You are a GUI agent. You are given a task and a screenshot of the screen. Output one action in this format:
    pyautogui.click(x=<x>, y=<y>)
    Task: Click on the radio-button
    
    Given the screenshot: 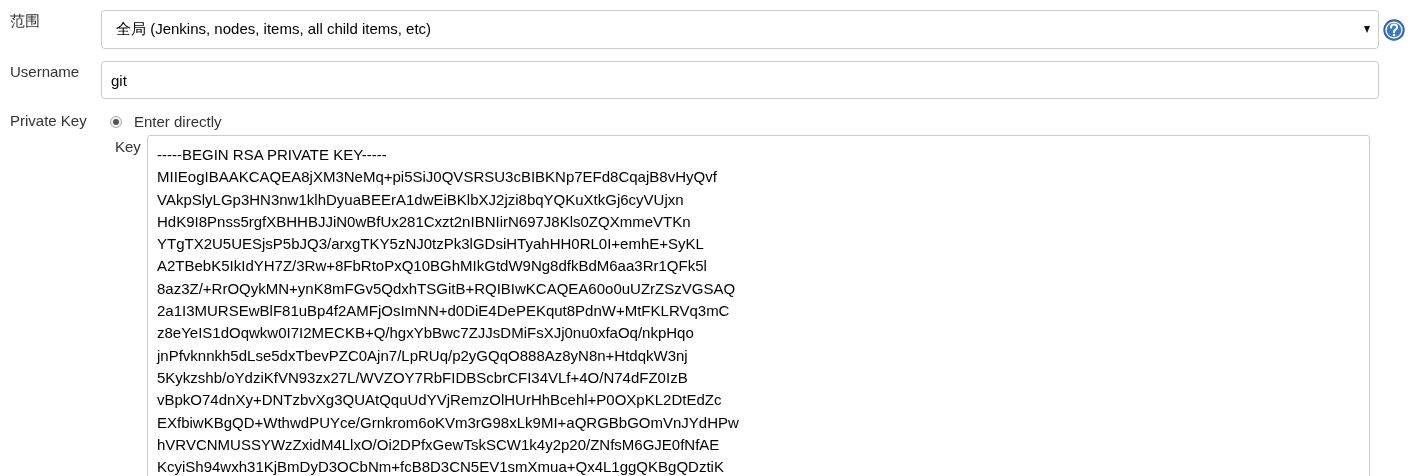 What is the action you would take?
    pyautogui.click(x=116, y=121)
    